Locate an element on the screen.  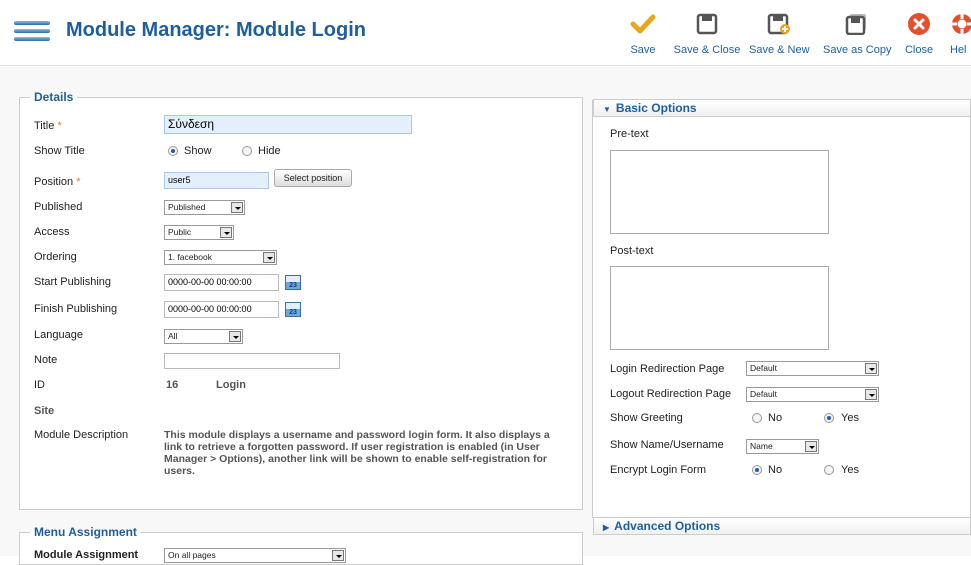
site-label: Site is located at coordinates (44, 411).